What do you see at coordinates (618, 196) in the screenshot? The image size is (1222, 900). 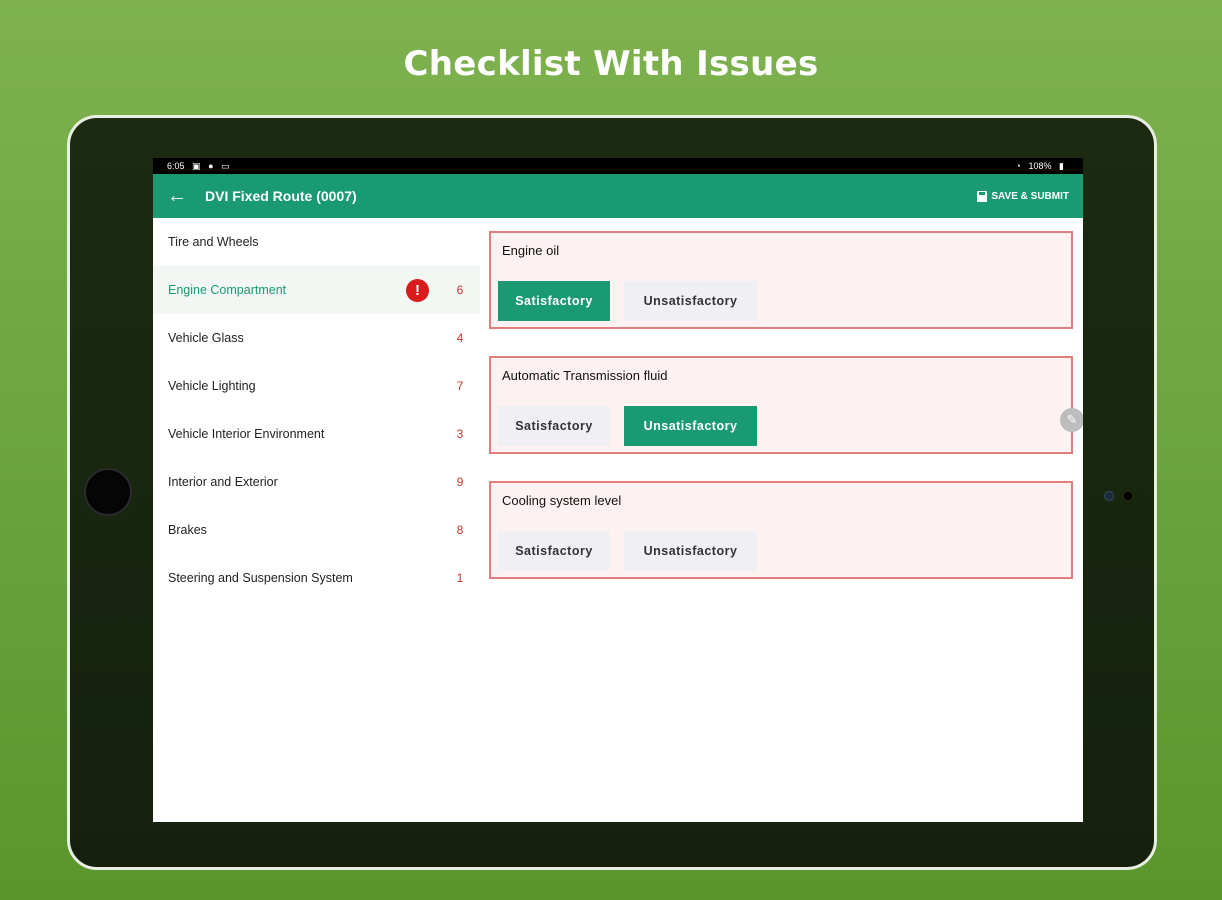 I see `app-bar: ← DVI Fixed Route (0007) SAVE & SUBMIT` at bounding box center [618, 196].